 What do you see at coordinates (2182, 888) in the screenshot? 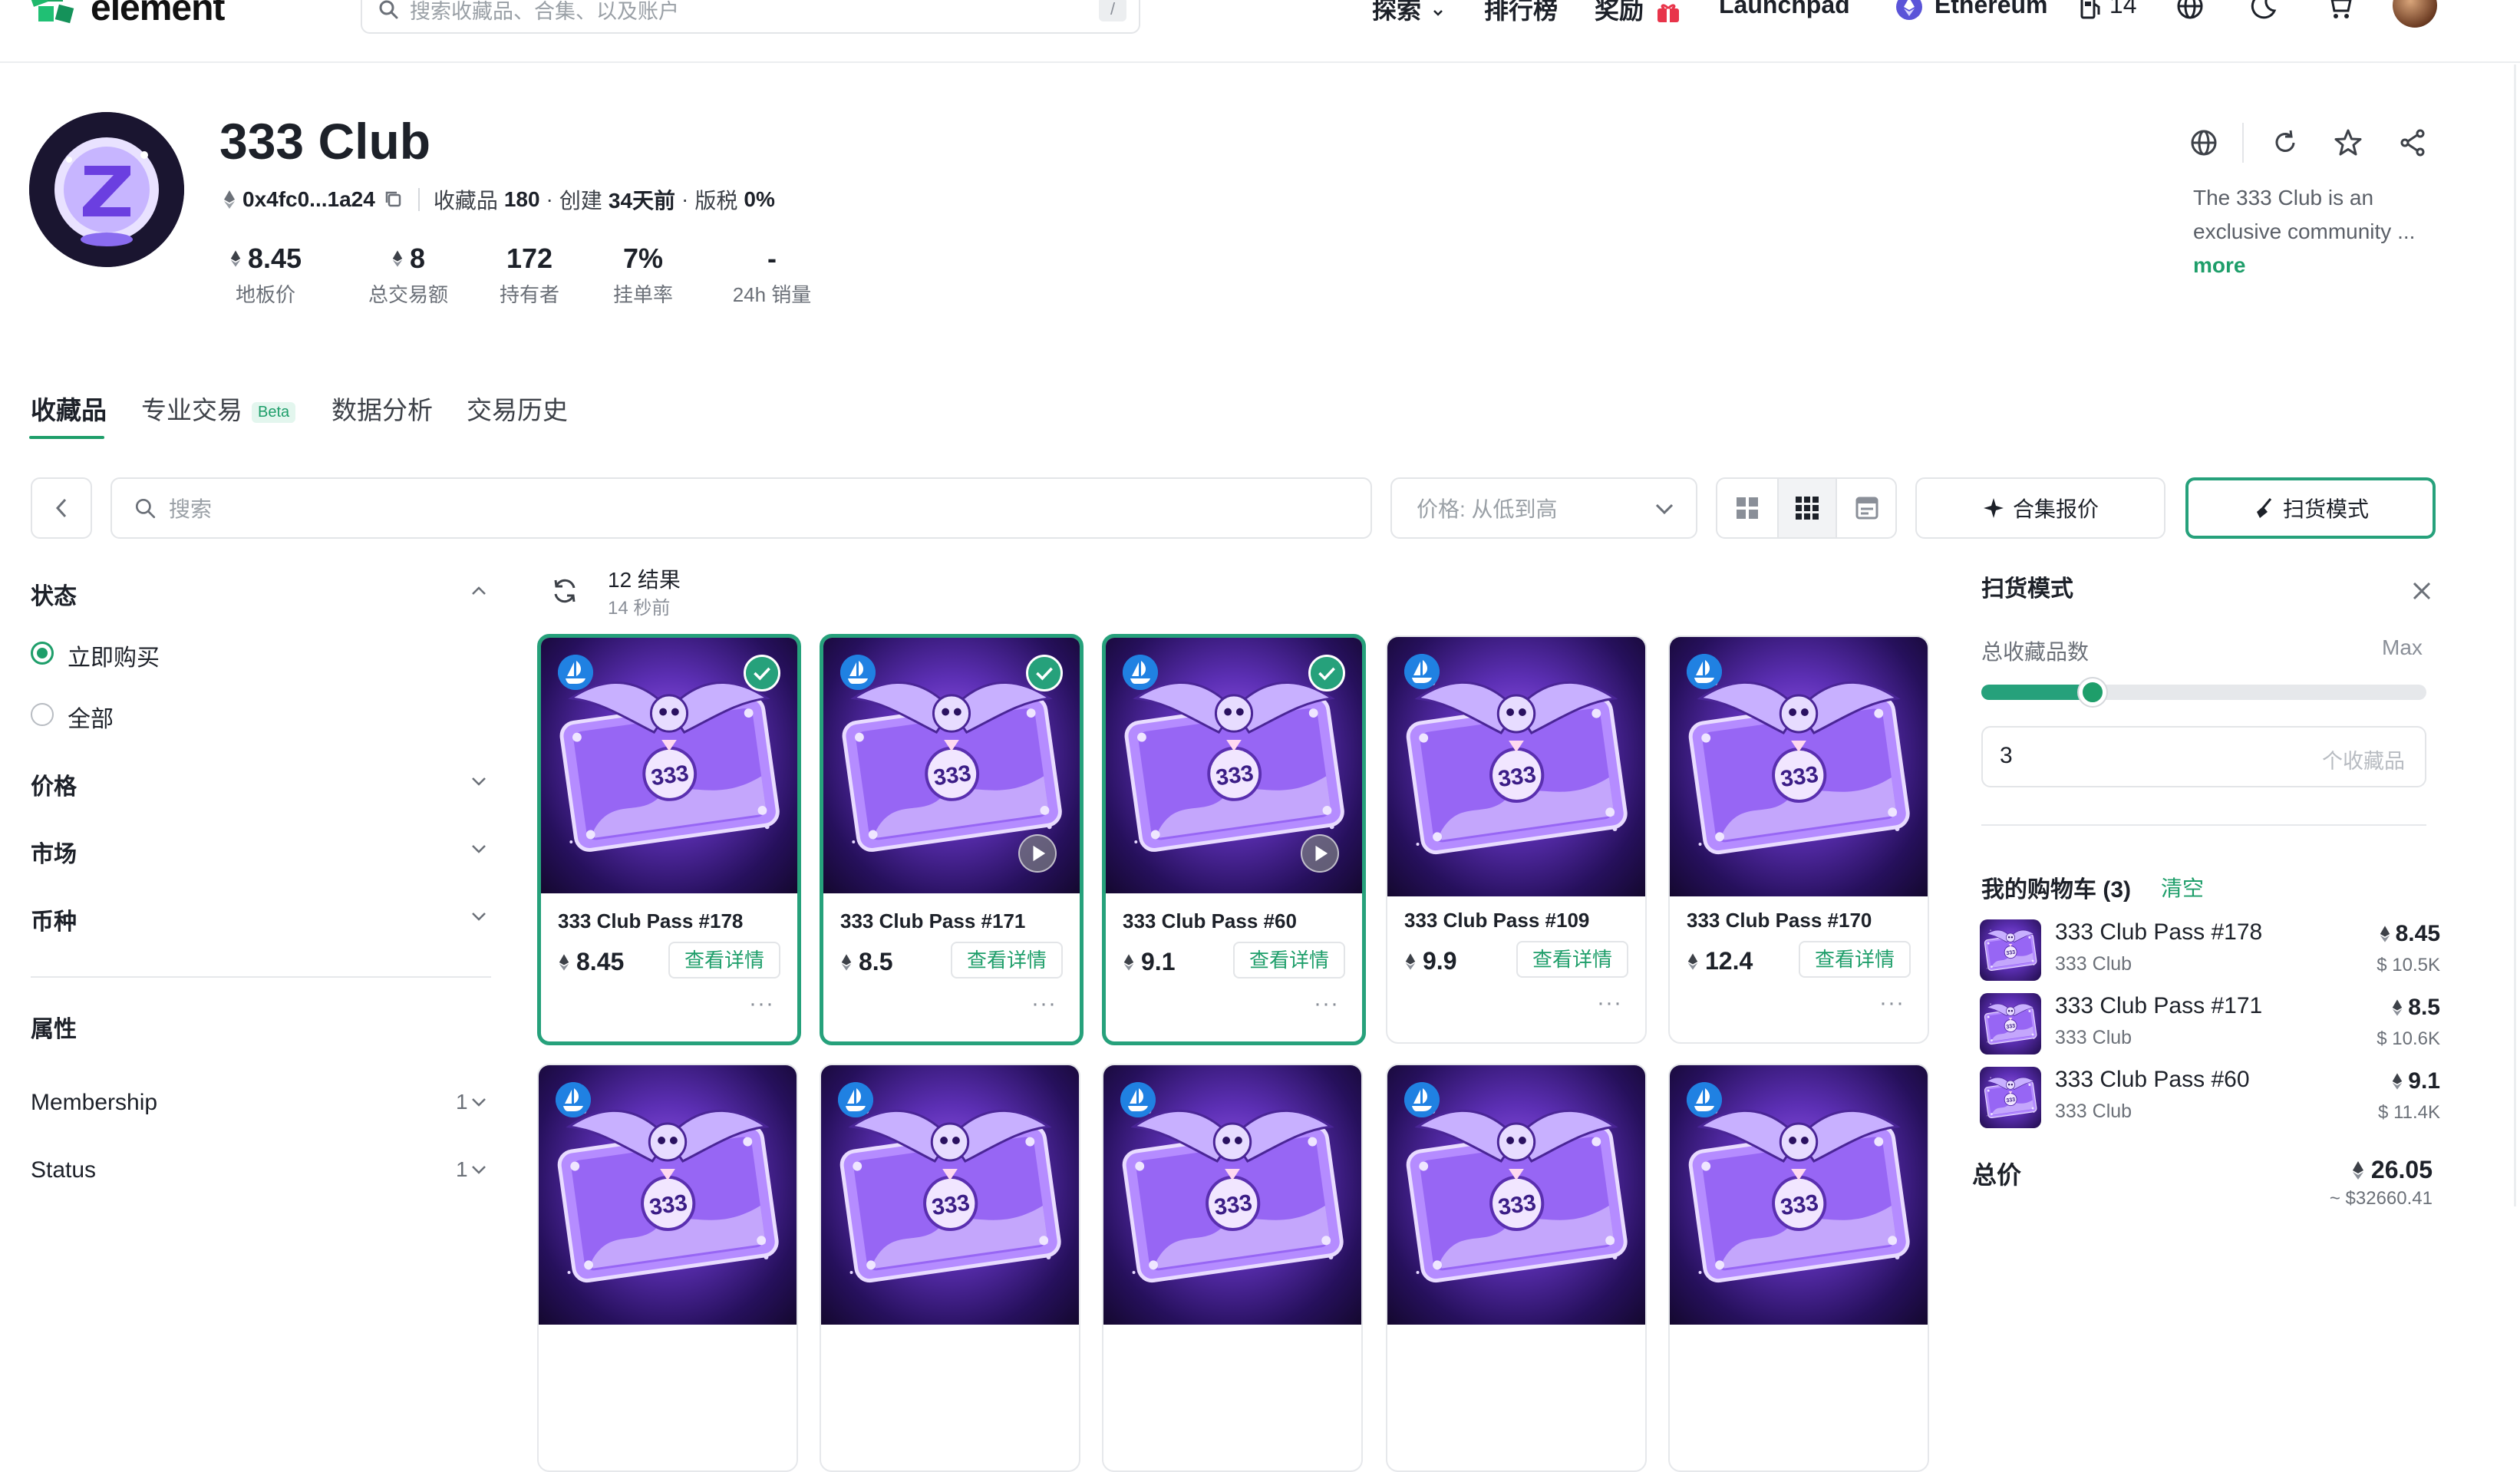
I see `cart-clear-button: 清空` at bounding box center [2182, 888].